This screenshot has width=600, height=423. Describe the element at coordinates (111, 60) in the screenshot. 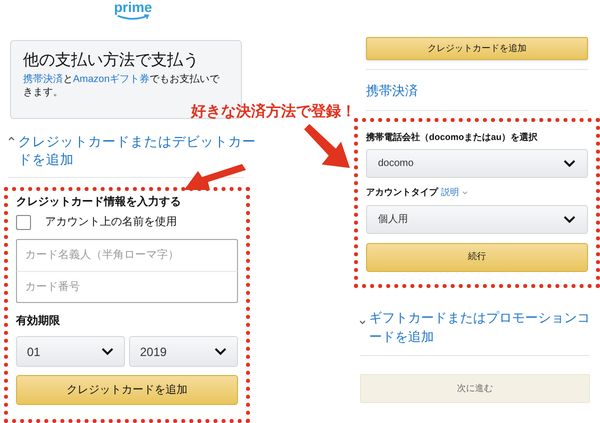

I see `card-title: 他の支払い方法で支払う` at that location.